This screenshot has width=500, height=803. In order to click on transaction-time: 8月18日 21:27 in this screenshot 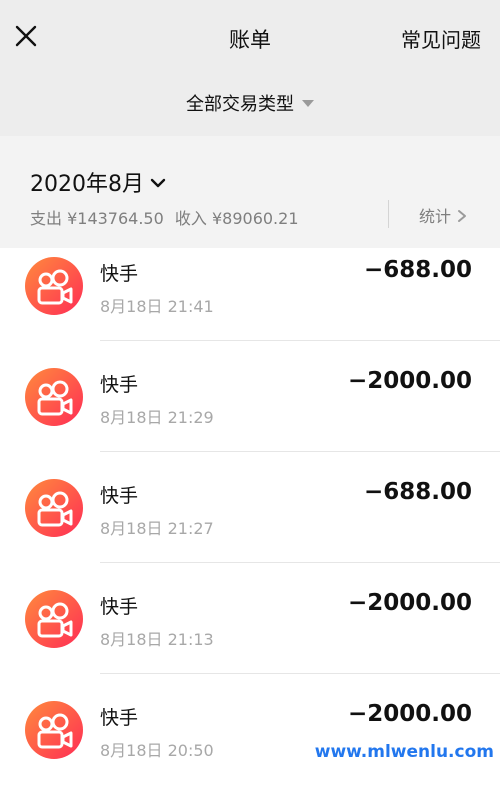, I will do `click(157, 528)`.